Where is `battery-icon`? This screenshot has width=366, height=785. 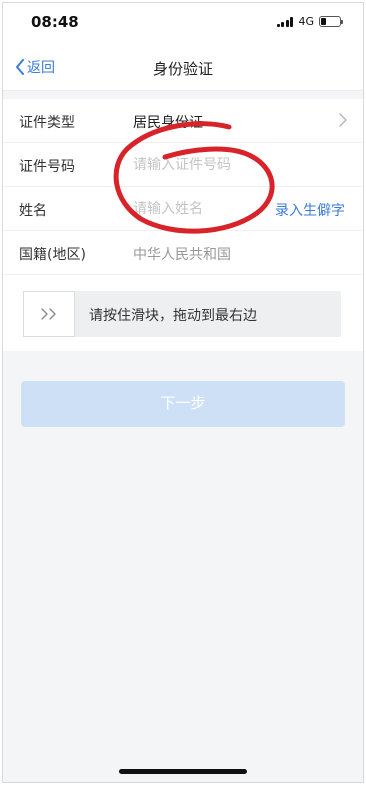 battery-icon is located at coordinates (331, 21).